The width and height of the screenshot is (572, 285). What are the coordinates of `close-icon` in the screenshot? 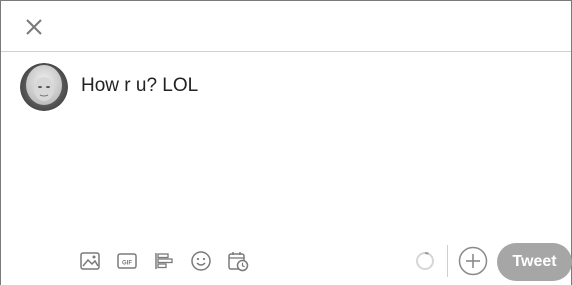 It's located at (34, 27).